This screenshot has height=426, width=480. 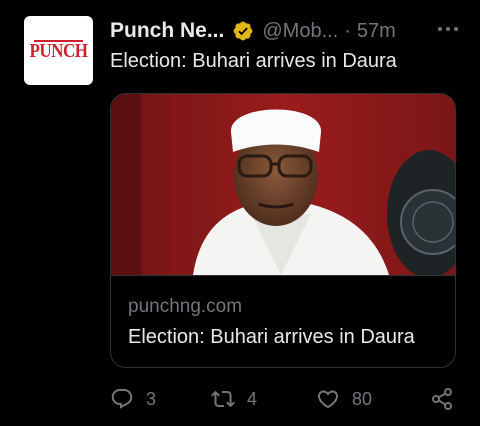 What do you see at coordinates (448, 29) in the screenshot?
I see `more-options-icon` at bounding box center [448, 29].